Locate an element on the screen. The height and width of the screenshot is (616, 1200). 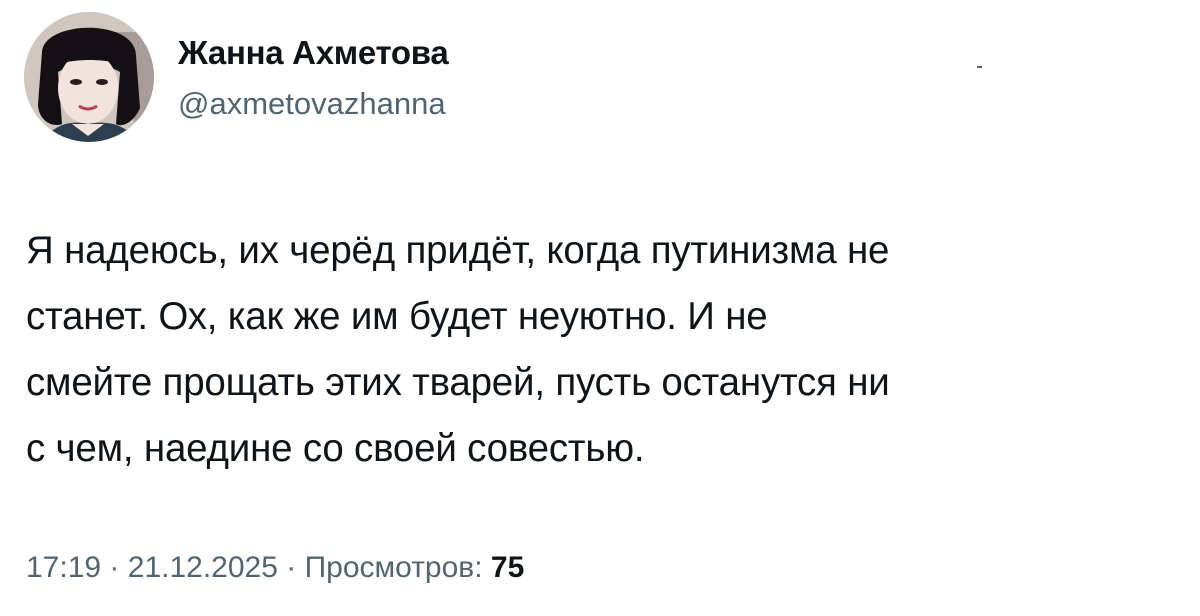
author-block: Жанна Ахметова @axmetovazhanna is located at coordinates (313, 78).